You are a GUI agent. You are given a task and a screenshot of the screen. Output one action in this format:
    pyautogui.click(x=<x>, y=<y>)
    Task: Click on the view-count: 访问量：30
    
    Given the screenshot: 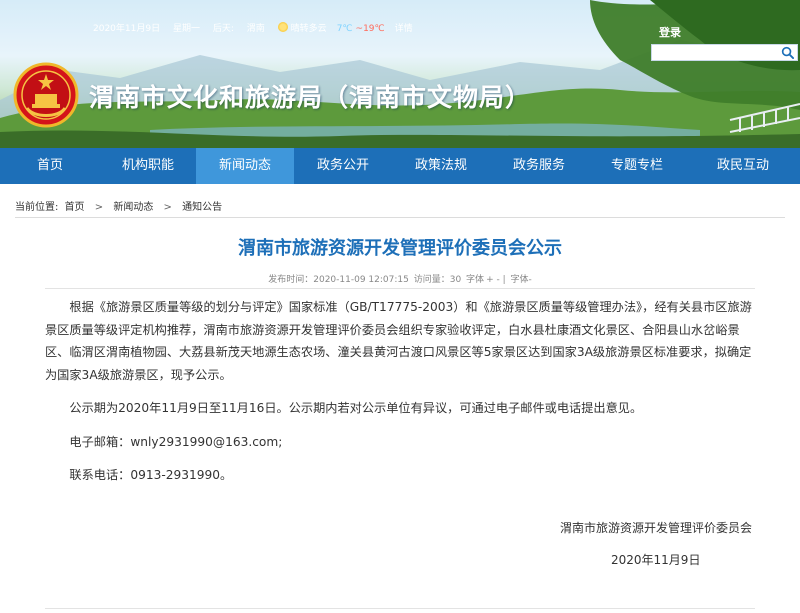 What is the action you would take?
    pyautogui.click(x=437, y=280)
    